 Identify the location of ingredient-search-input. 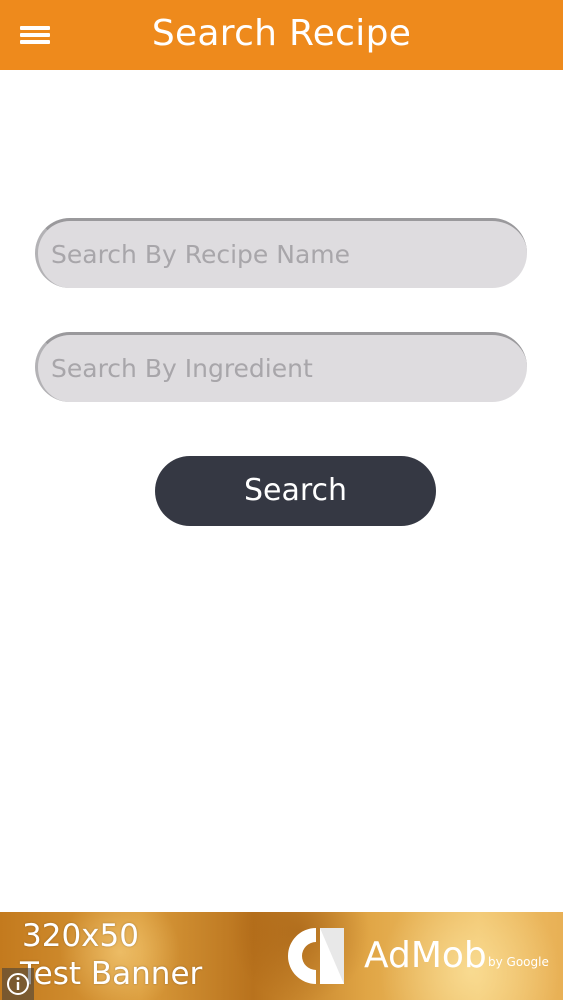
(281, 367).